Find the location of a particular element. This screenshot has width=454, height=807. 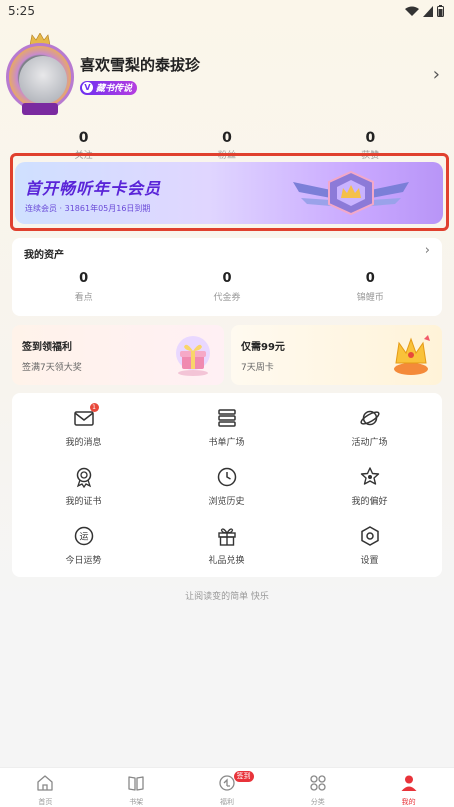

promo-title: 仅需99元 is located at coordinates (263, 347).